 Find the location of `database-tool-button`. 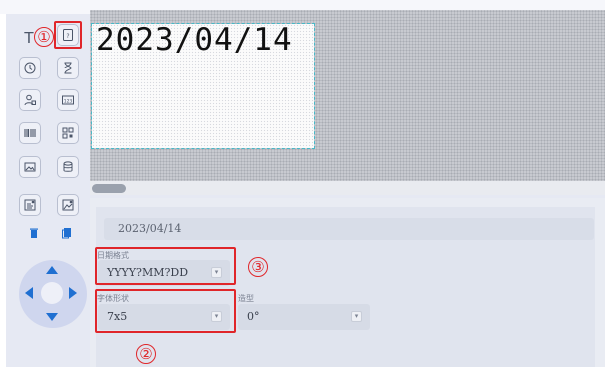

database-tool-button is located at coordinates (68, 167).